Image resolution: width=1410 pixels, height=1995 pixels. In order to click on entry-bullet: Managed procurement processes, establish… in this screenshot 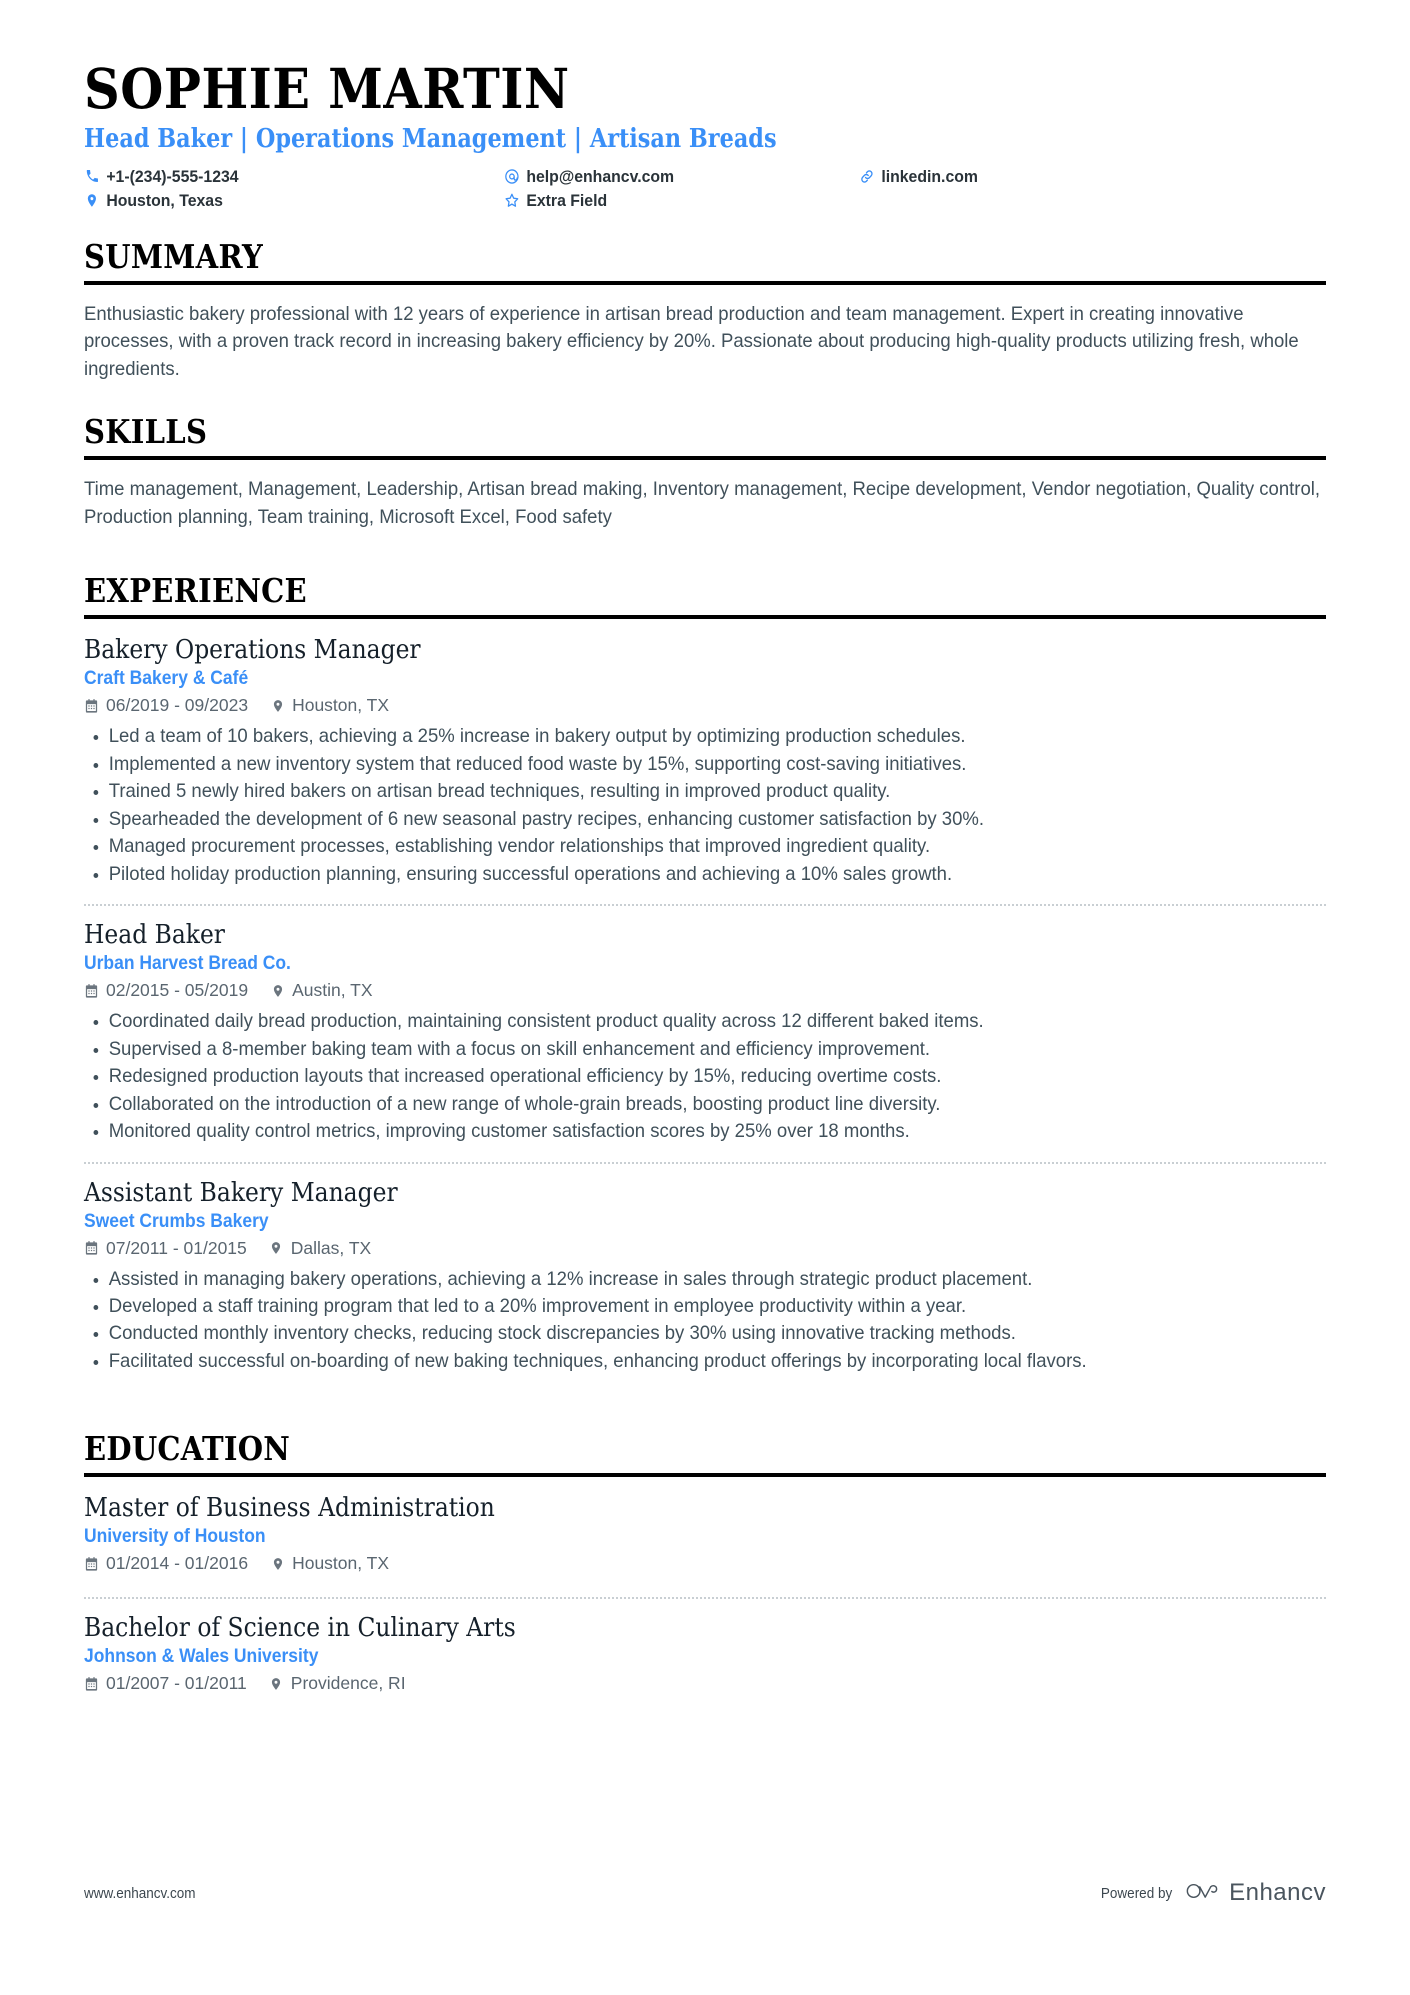, I will do `click(716, 846)`.